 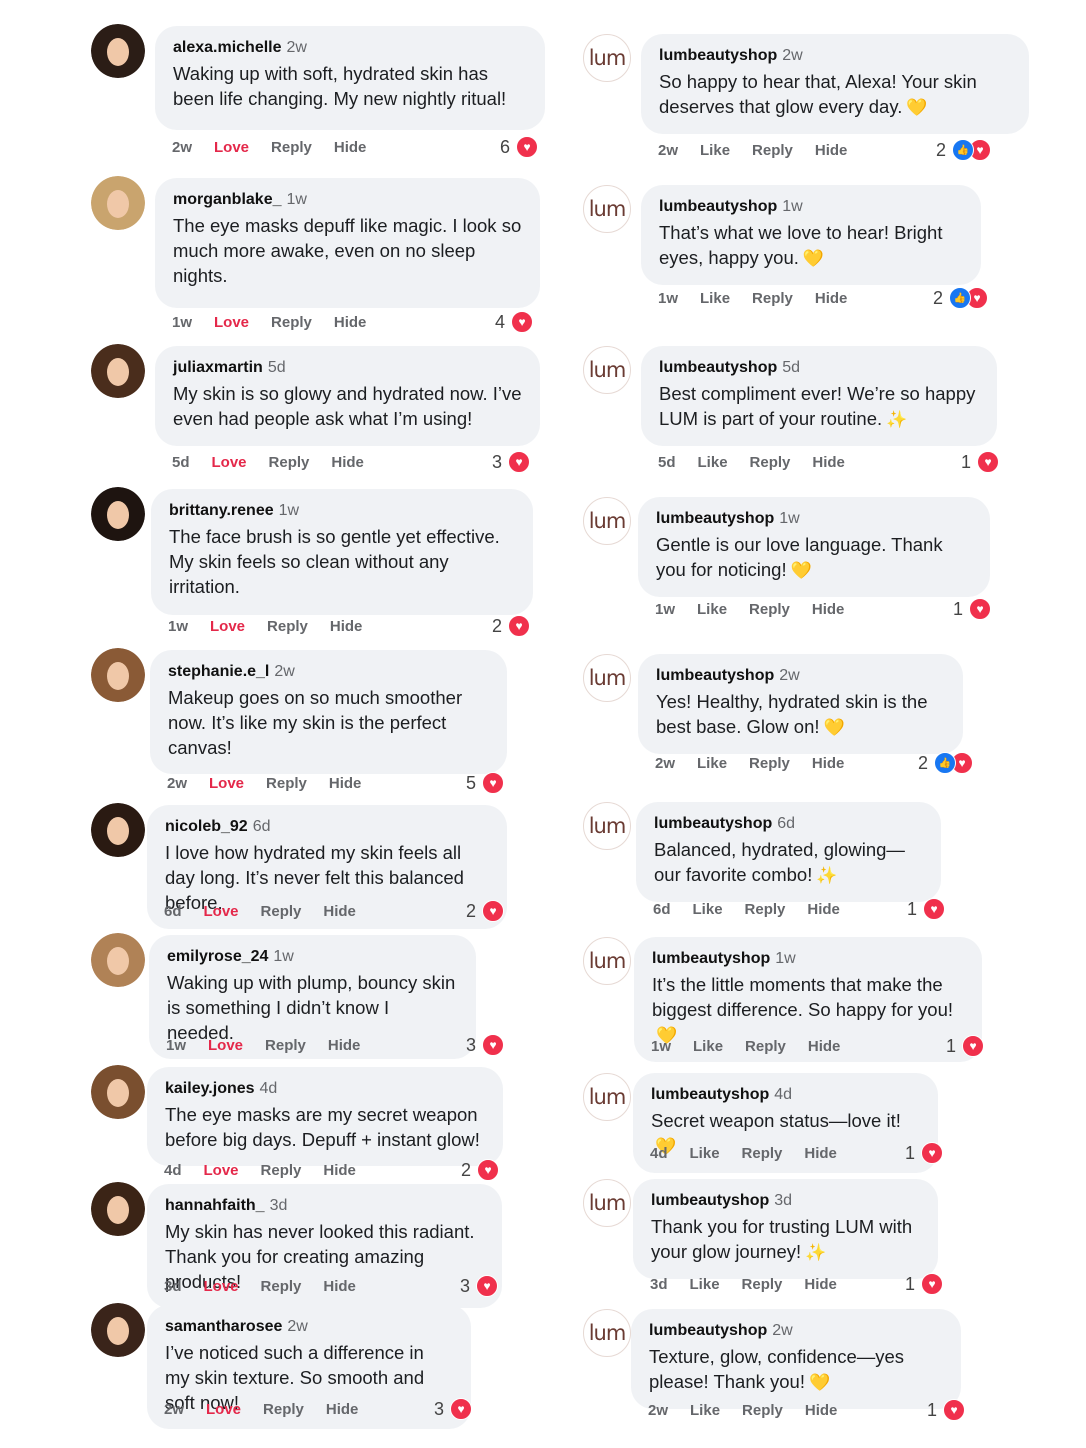 I want to click on username: brittany.renee, so click(x=221, y=510).